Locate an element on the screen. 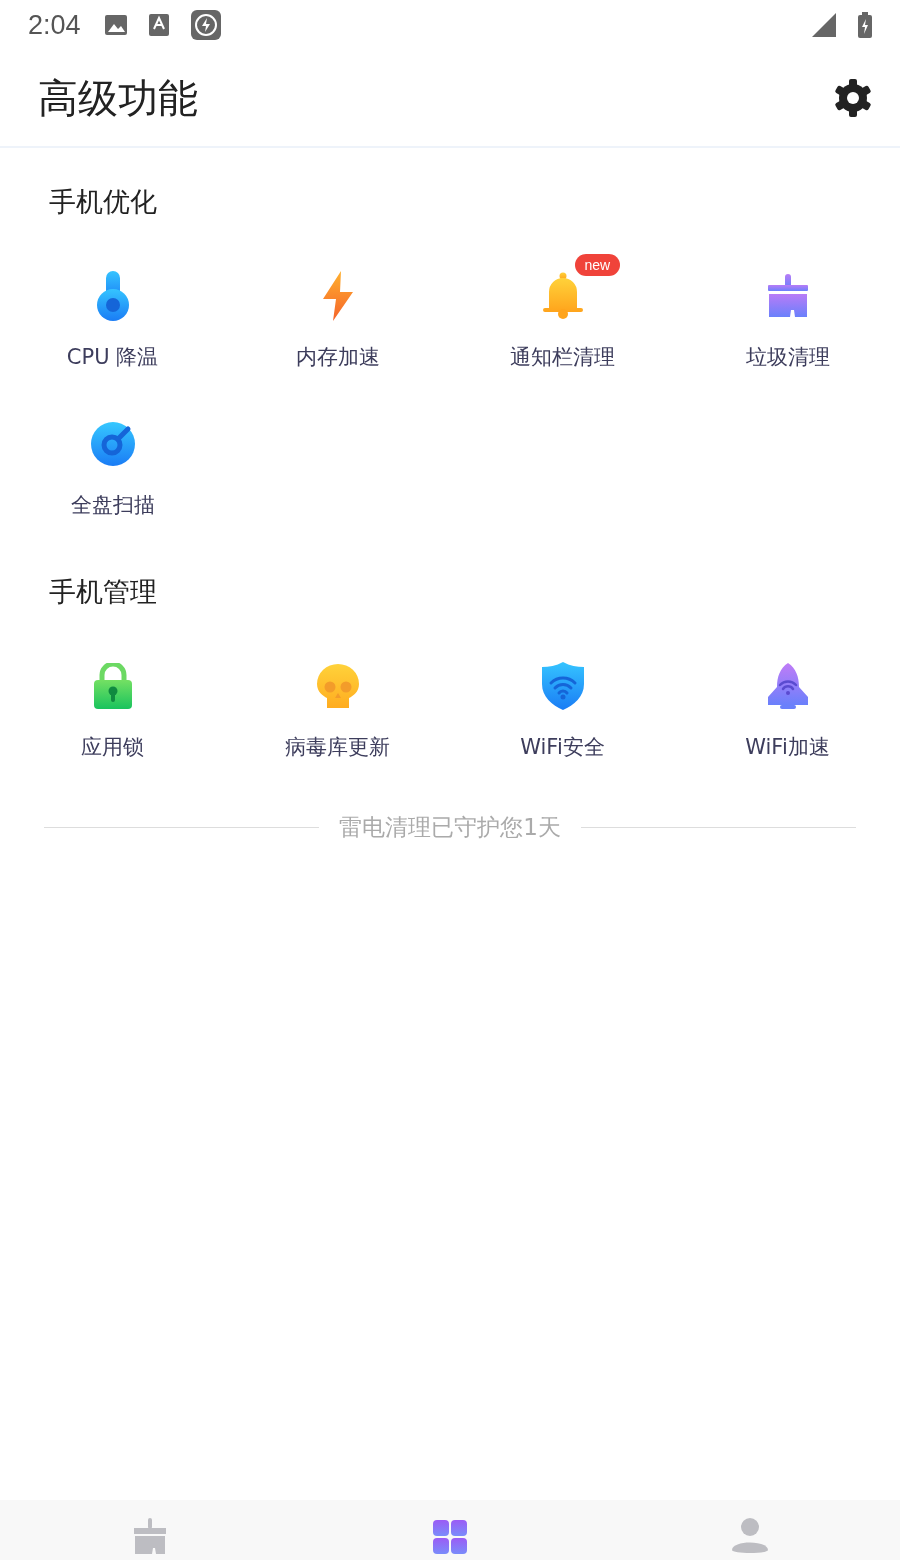 The width and height of the screenshot is (900, 1560). feature-label: 垃圾清理 is located at coordinates (787, 357).